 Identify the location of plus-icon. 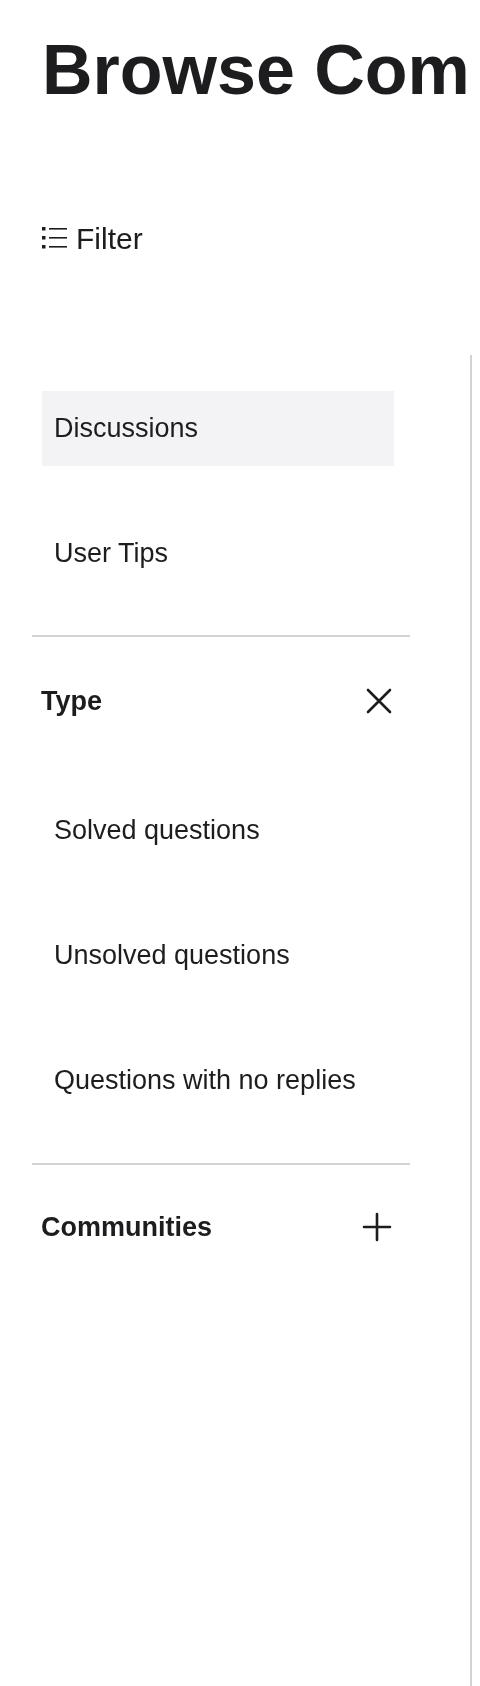
(377, 1227).